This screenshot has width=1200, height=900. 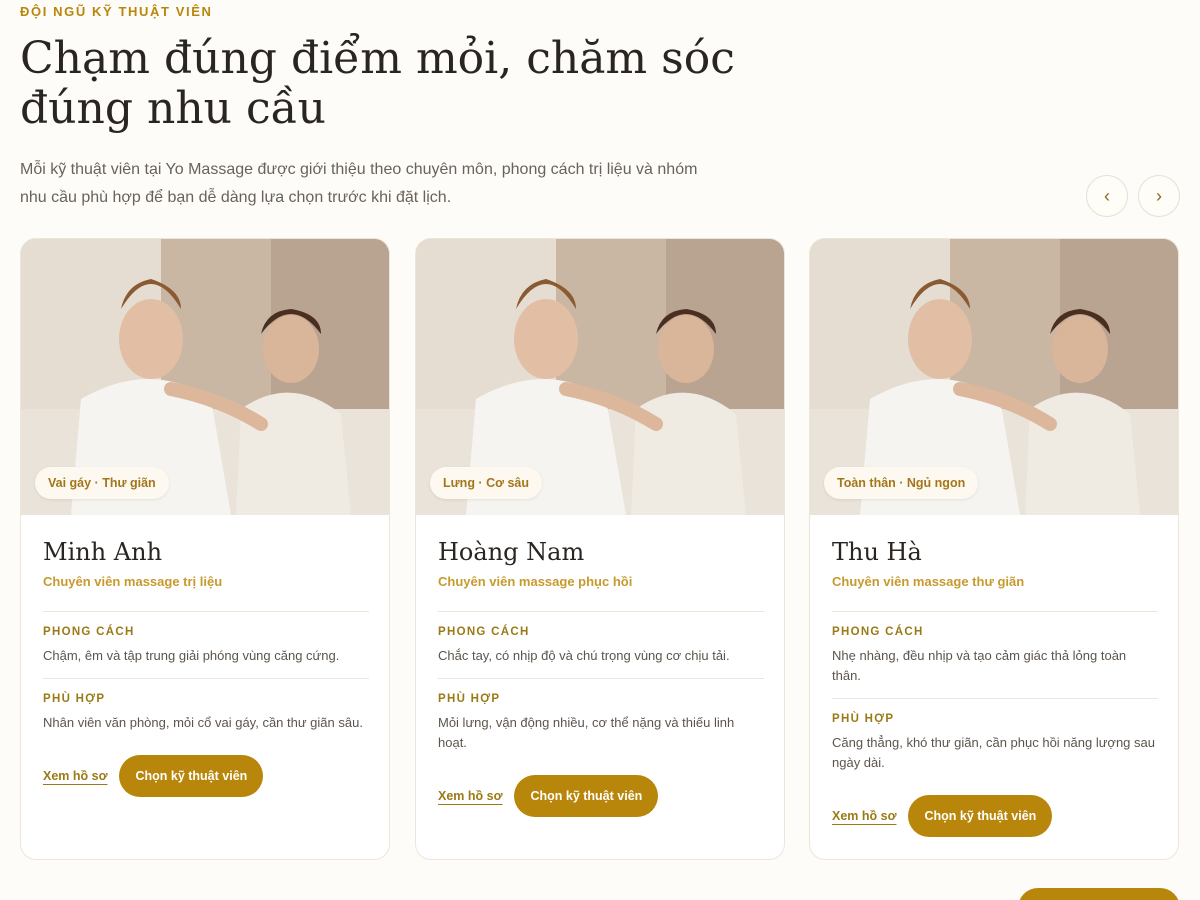 I want to click on therapist-role: Chuyên viên massage trị liệu, so click(x=133, y=581).